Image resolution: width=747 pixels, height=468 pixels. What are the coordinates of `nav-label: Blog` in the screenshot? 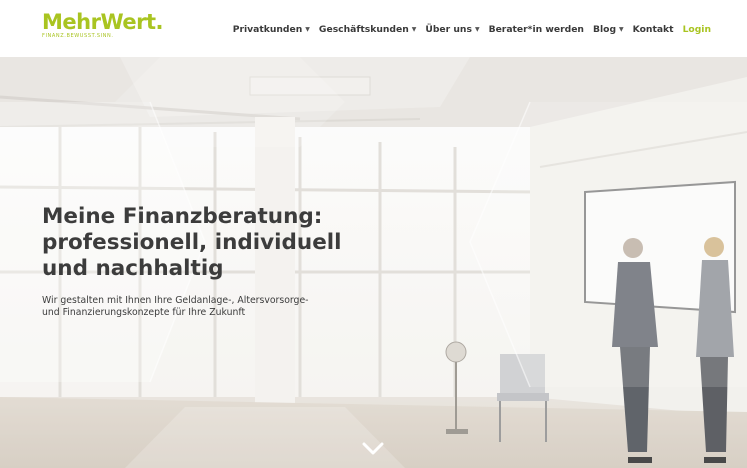 It's located at (604, 29).